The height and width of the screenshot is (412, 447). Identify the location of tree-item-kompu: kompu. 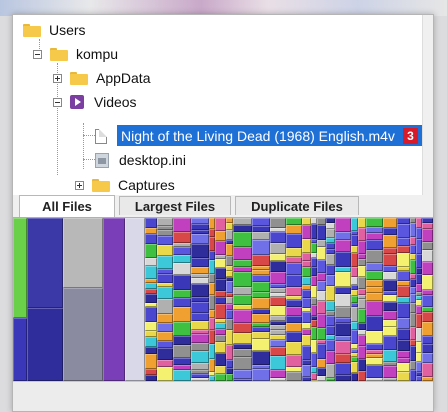
(75, 54).